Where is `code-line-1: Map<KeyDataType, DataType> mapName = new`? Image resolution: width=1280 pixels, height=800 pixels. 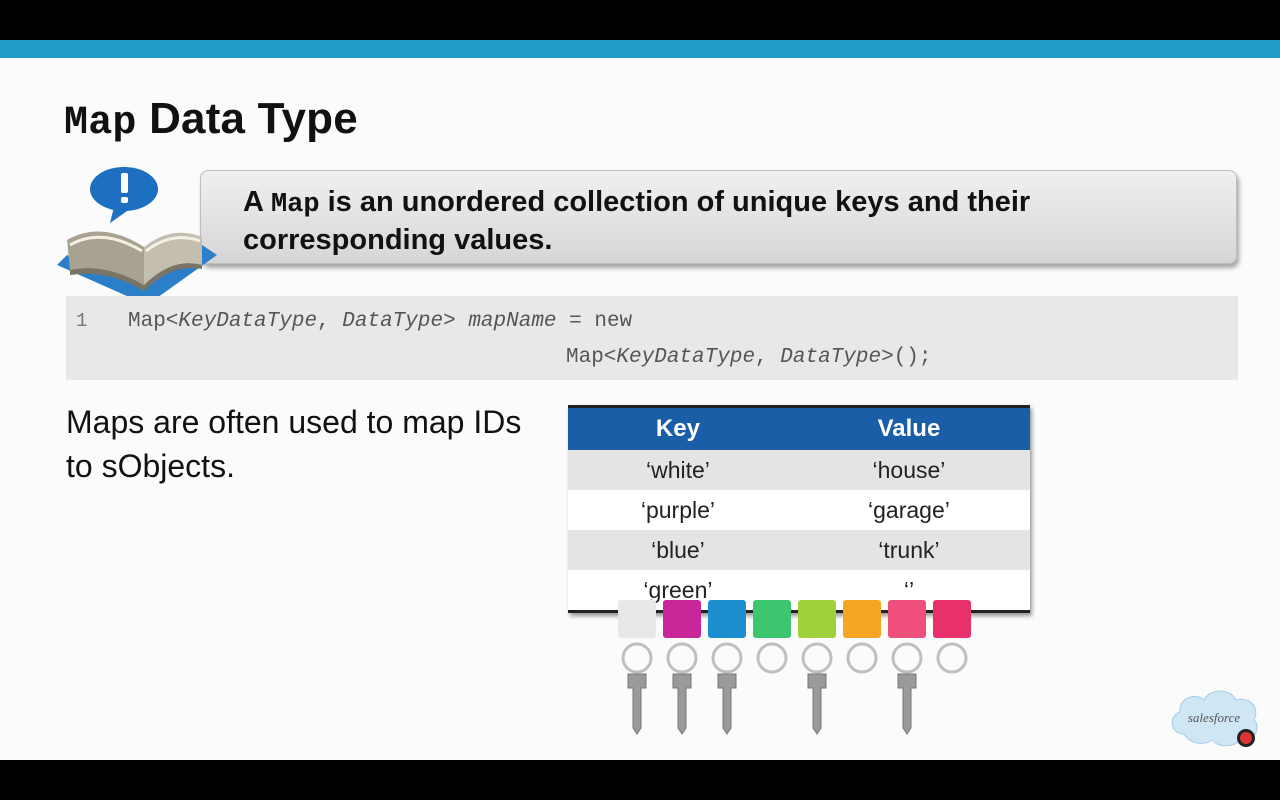
code-line-1: Map<KeyDataType, DataType> mapName = new is located at coordinates (380, 321).